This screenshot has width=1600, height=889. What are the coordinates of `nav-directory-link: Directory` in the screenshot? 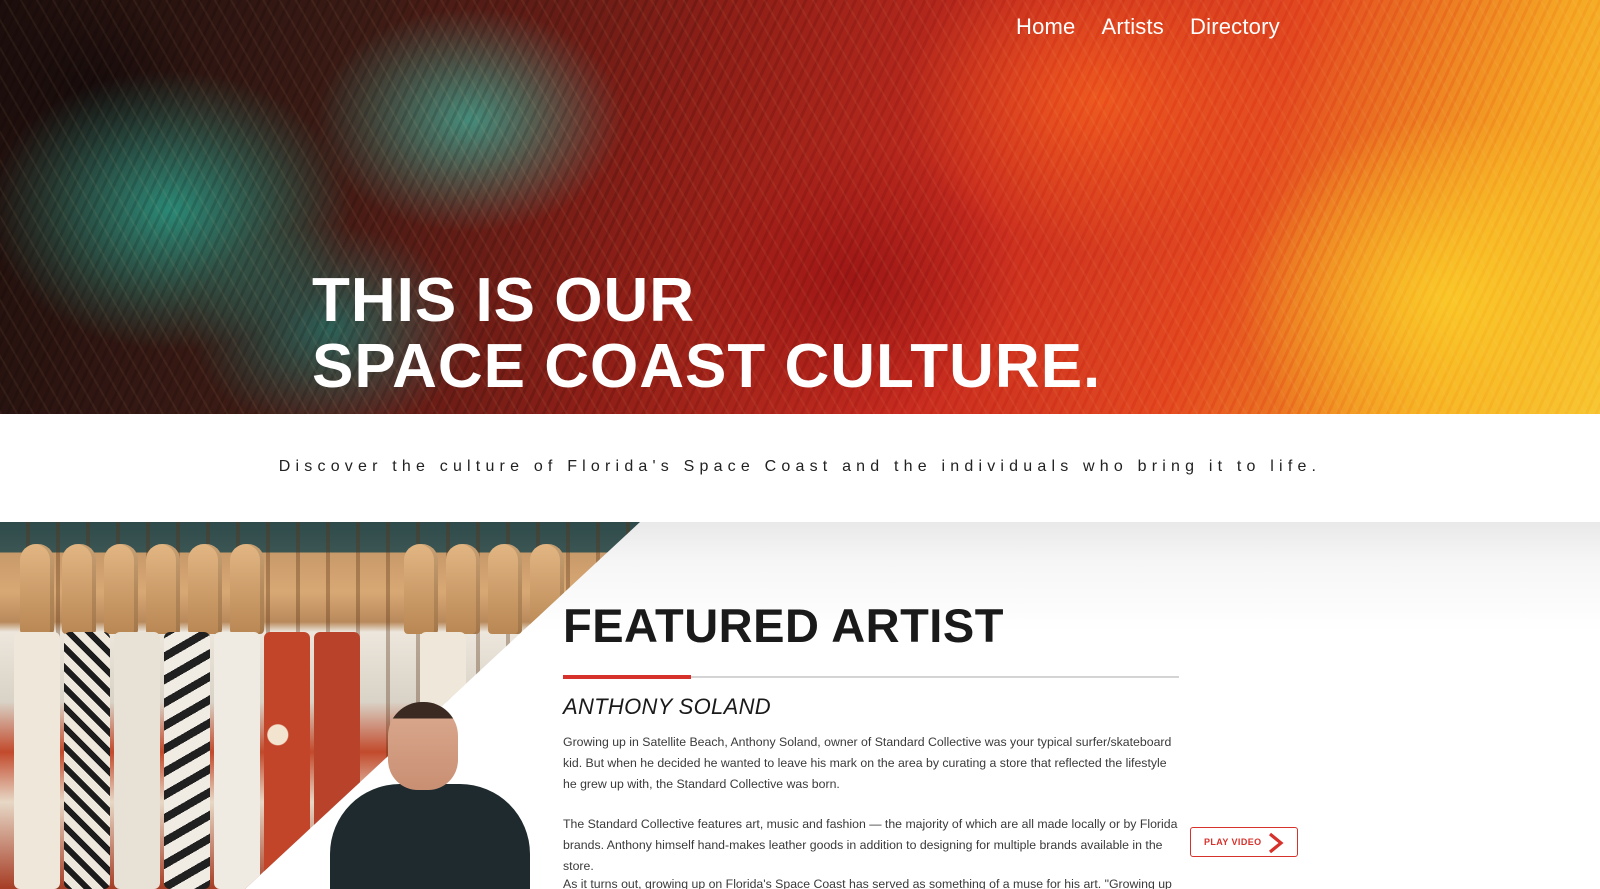 It's located at (1235, 27).